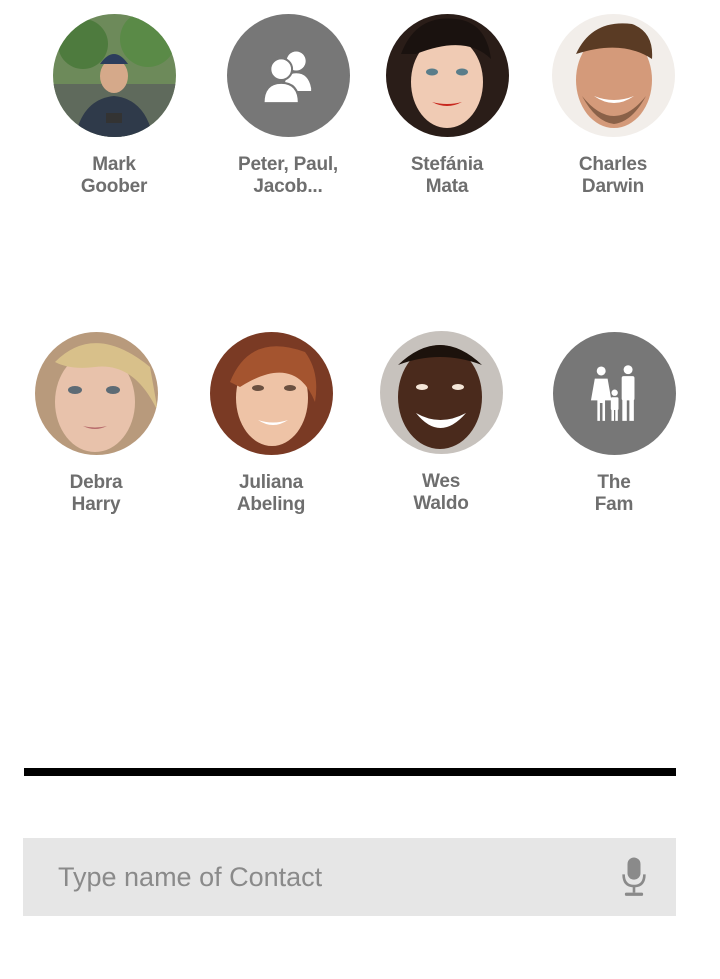 The height and width of the screenshot is (979, 720). Describe the element at coordinates (96, 493) in the screenshot. I see `contact-name: Debra Harry` at that location.